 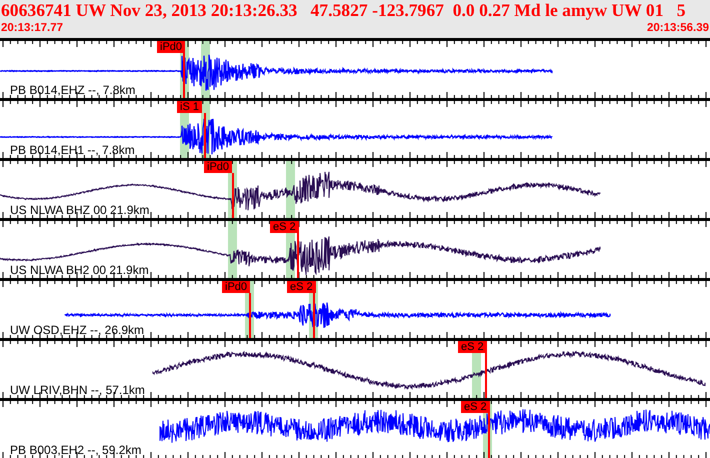 What do you see at coordinates (72, 150) in the screenshot?
I see `station-label: PB B014,EH1 --, 7.8km` at bounding box center [72, 150].